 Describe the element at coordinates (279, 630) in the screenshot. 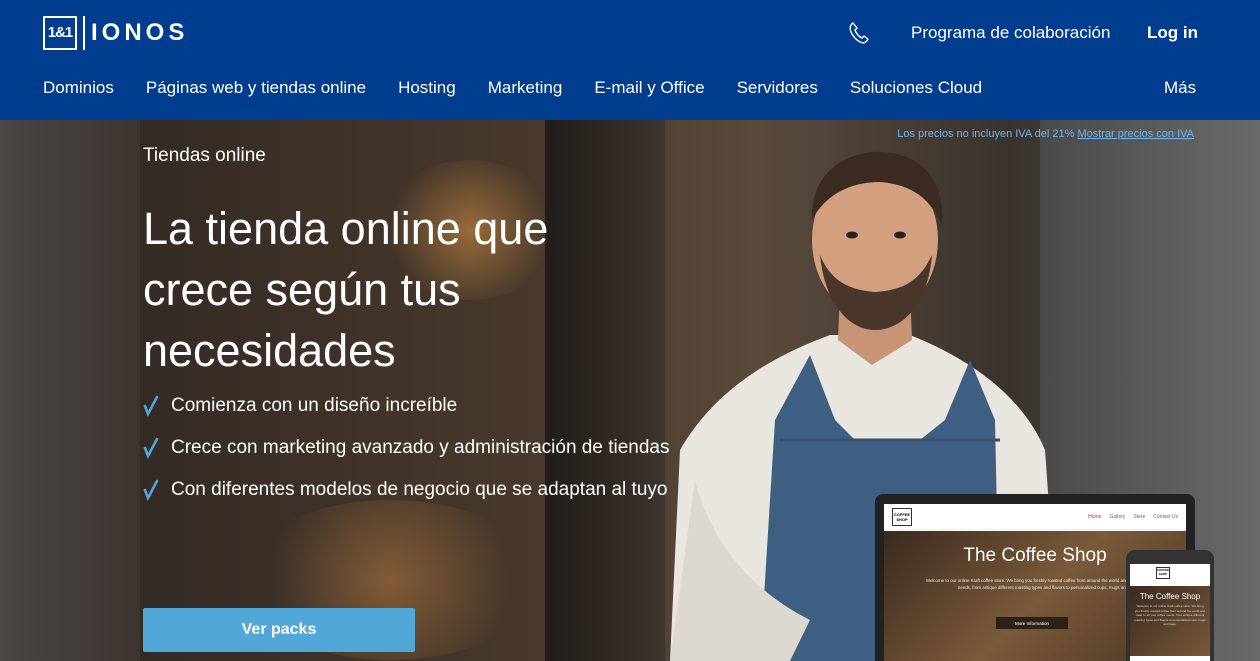

I see `view-packs-button: Ver packs` at that location.